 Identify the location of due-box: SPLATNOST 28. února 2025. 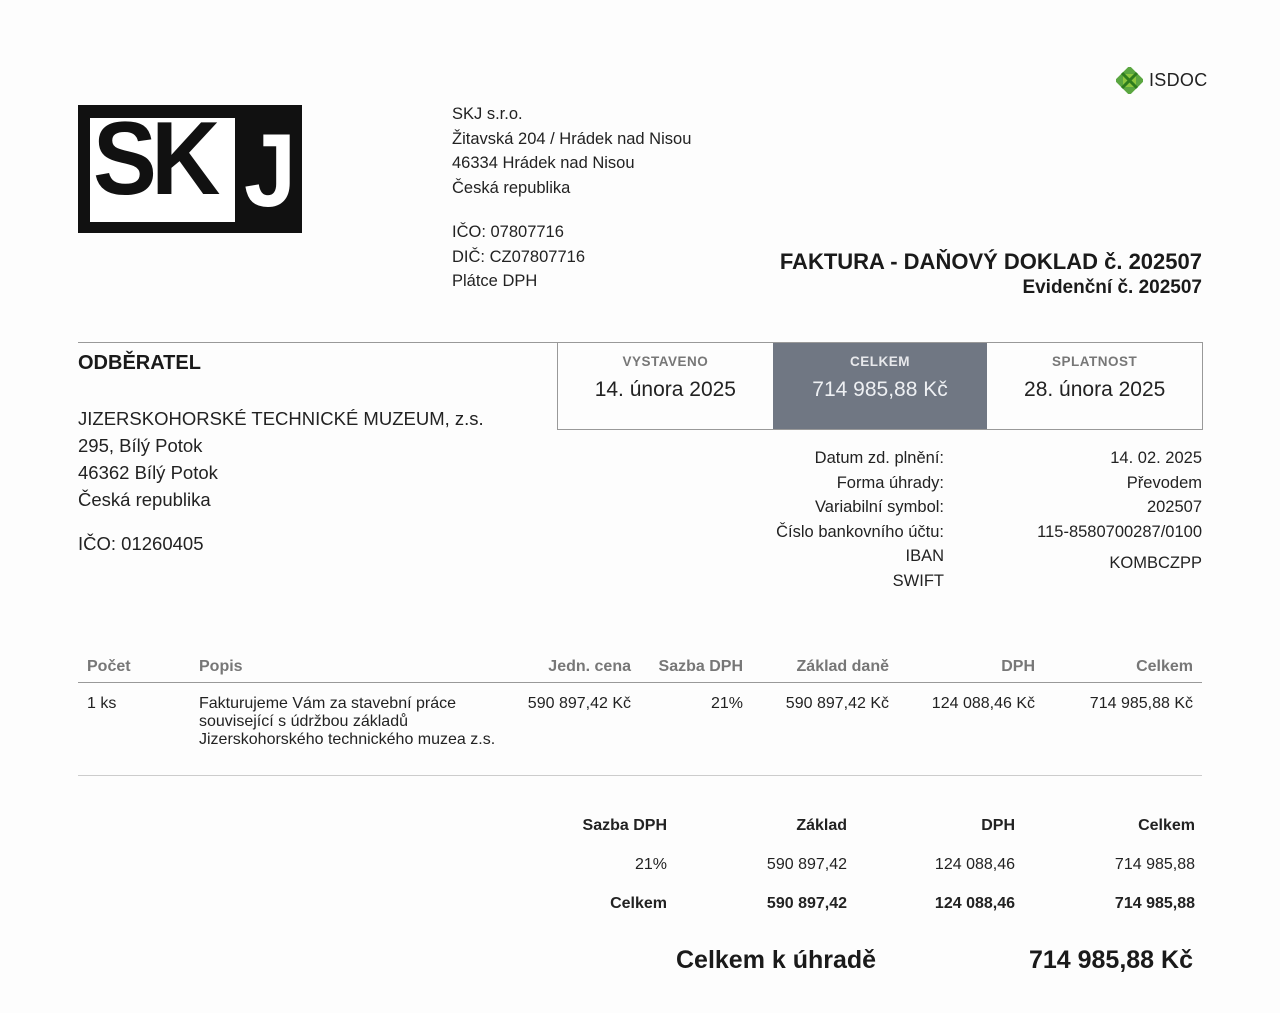
(1094, 386).